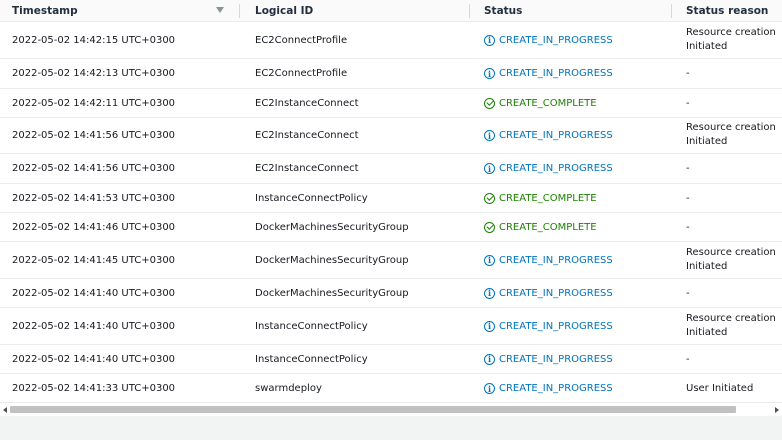  I want to click on column-header-timestamp: Timestamp, so click(122, 11).